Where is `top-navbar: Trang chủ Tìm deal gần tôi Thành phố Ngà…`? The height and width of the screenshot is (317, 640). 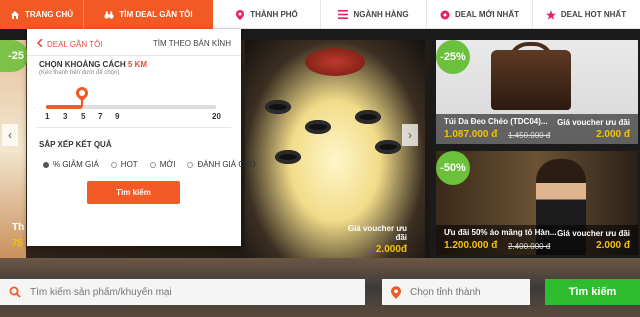
top-navbar: Trang chủ Tìm deal gần tôi Thành phố Ngà… is located at coordinates (320, 14).